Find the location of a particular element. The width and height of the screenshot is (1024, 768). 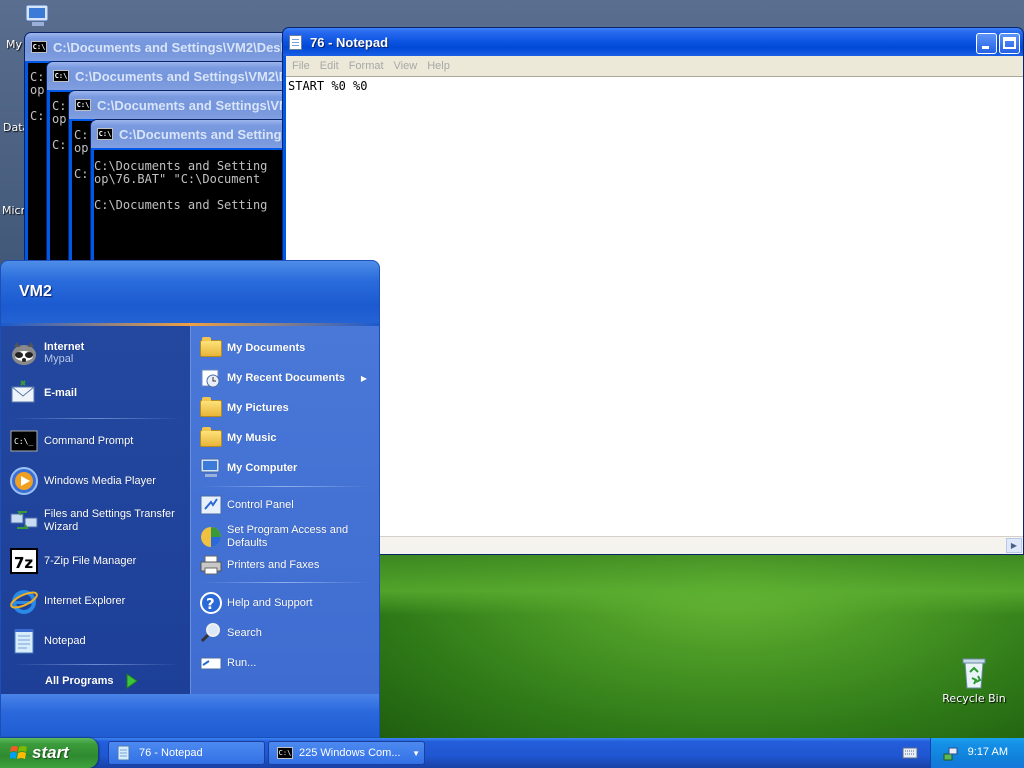

start-item-my-computer: My Computer is located at coordinates (287, 468).